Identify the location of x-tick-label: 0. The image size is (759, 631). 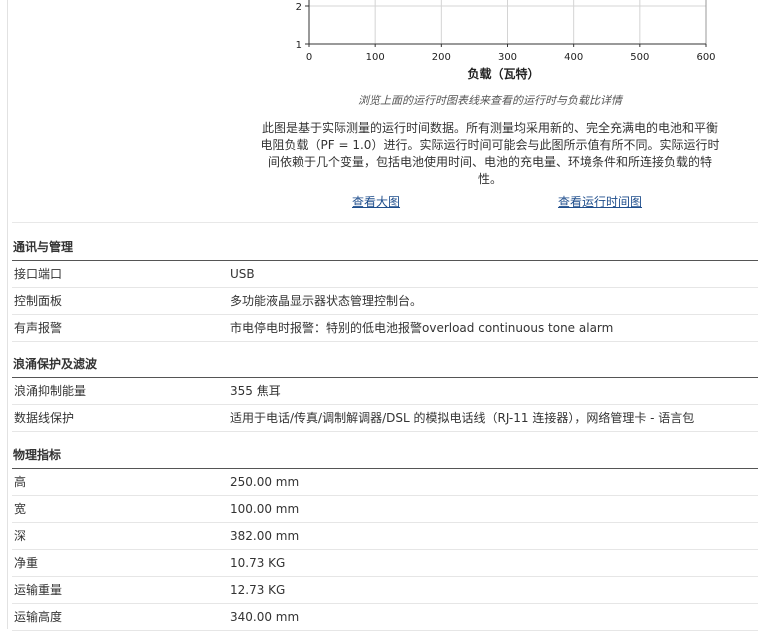
(309, 57).